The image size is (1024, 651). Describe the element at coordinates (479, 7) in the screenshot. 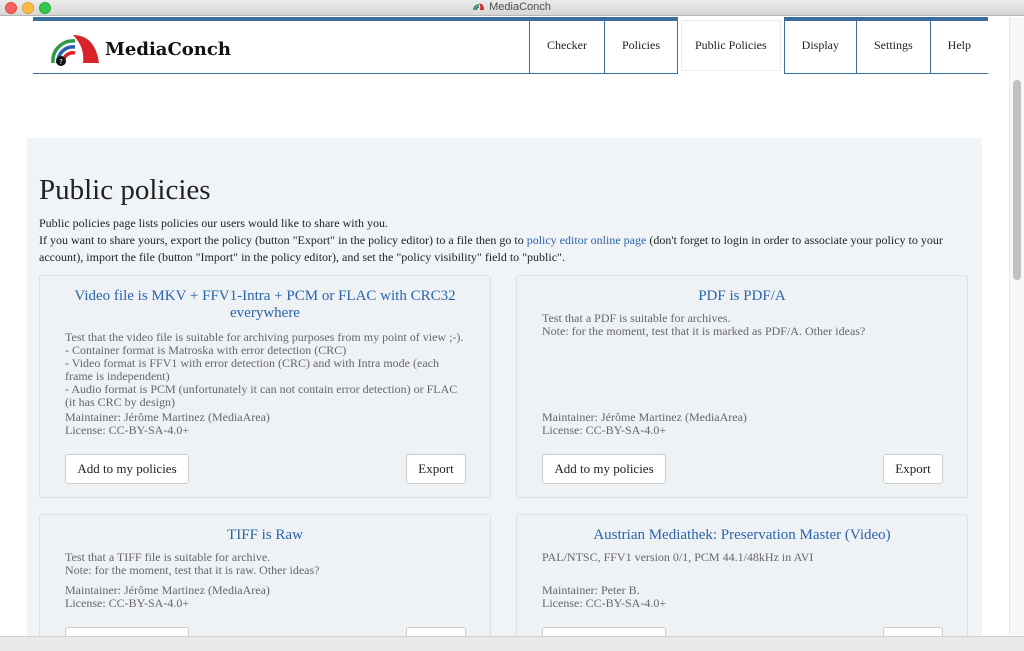

I see `mediaconch-app-icon` at that location.